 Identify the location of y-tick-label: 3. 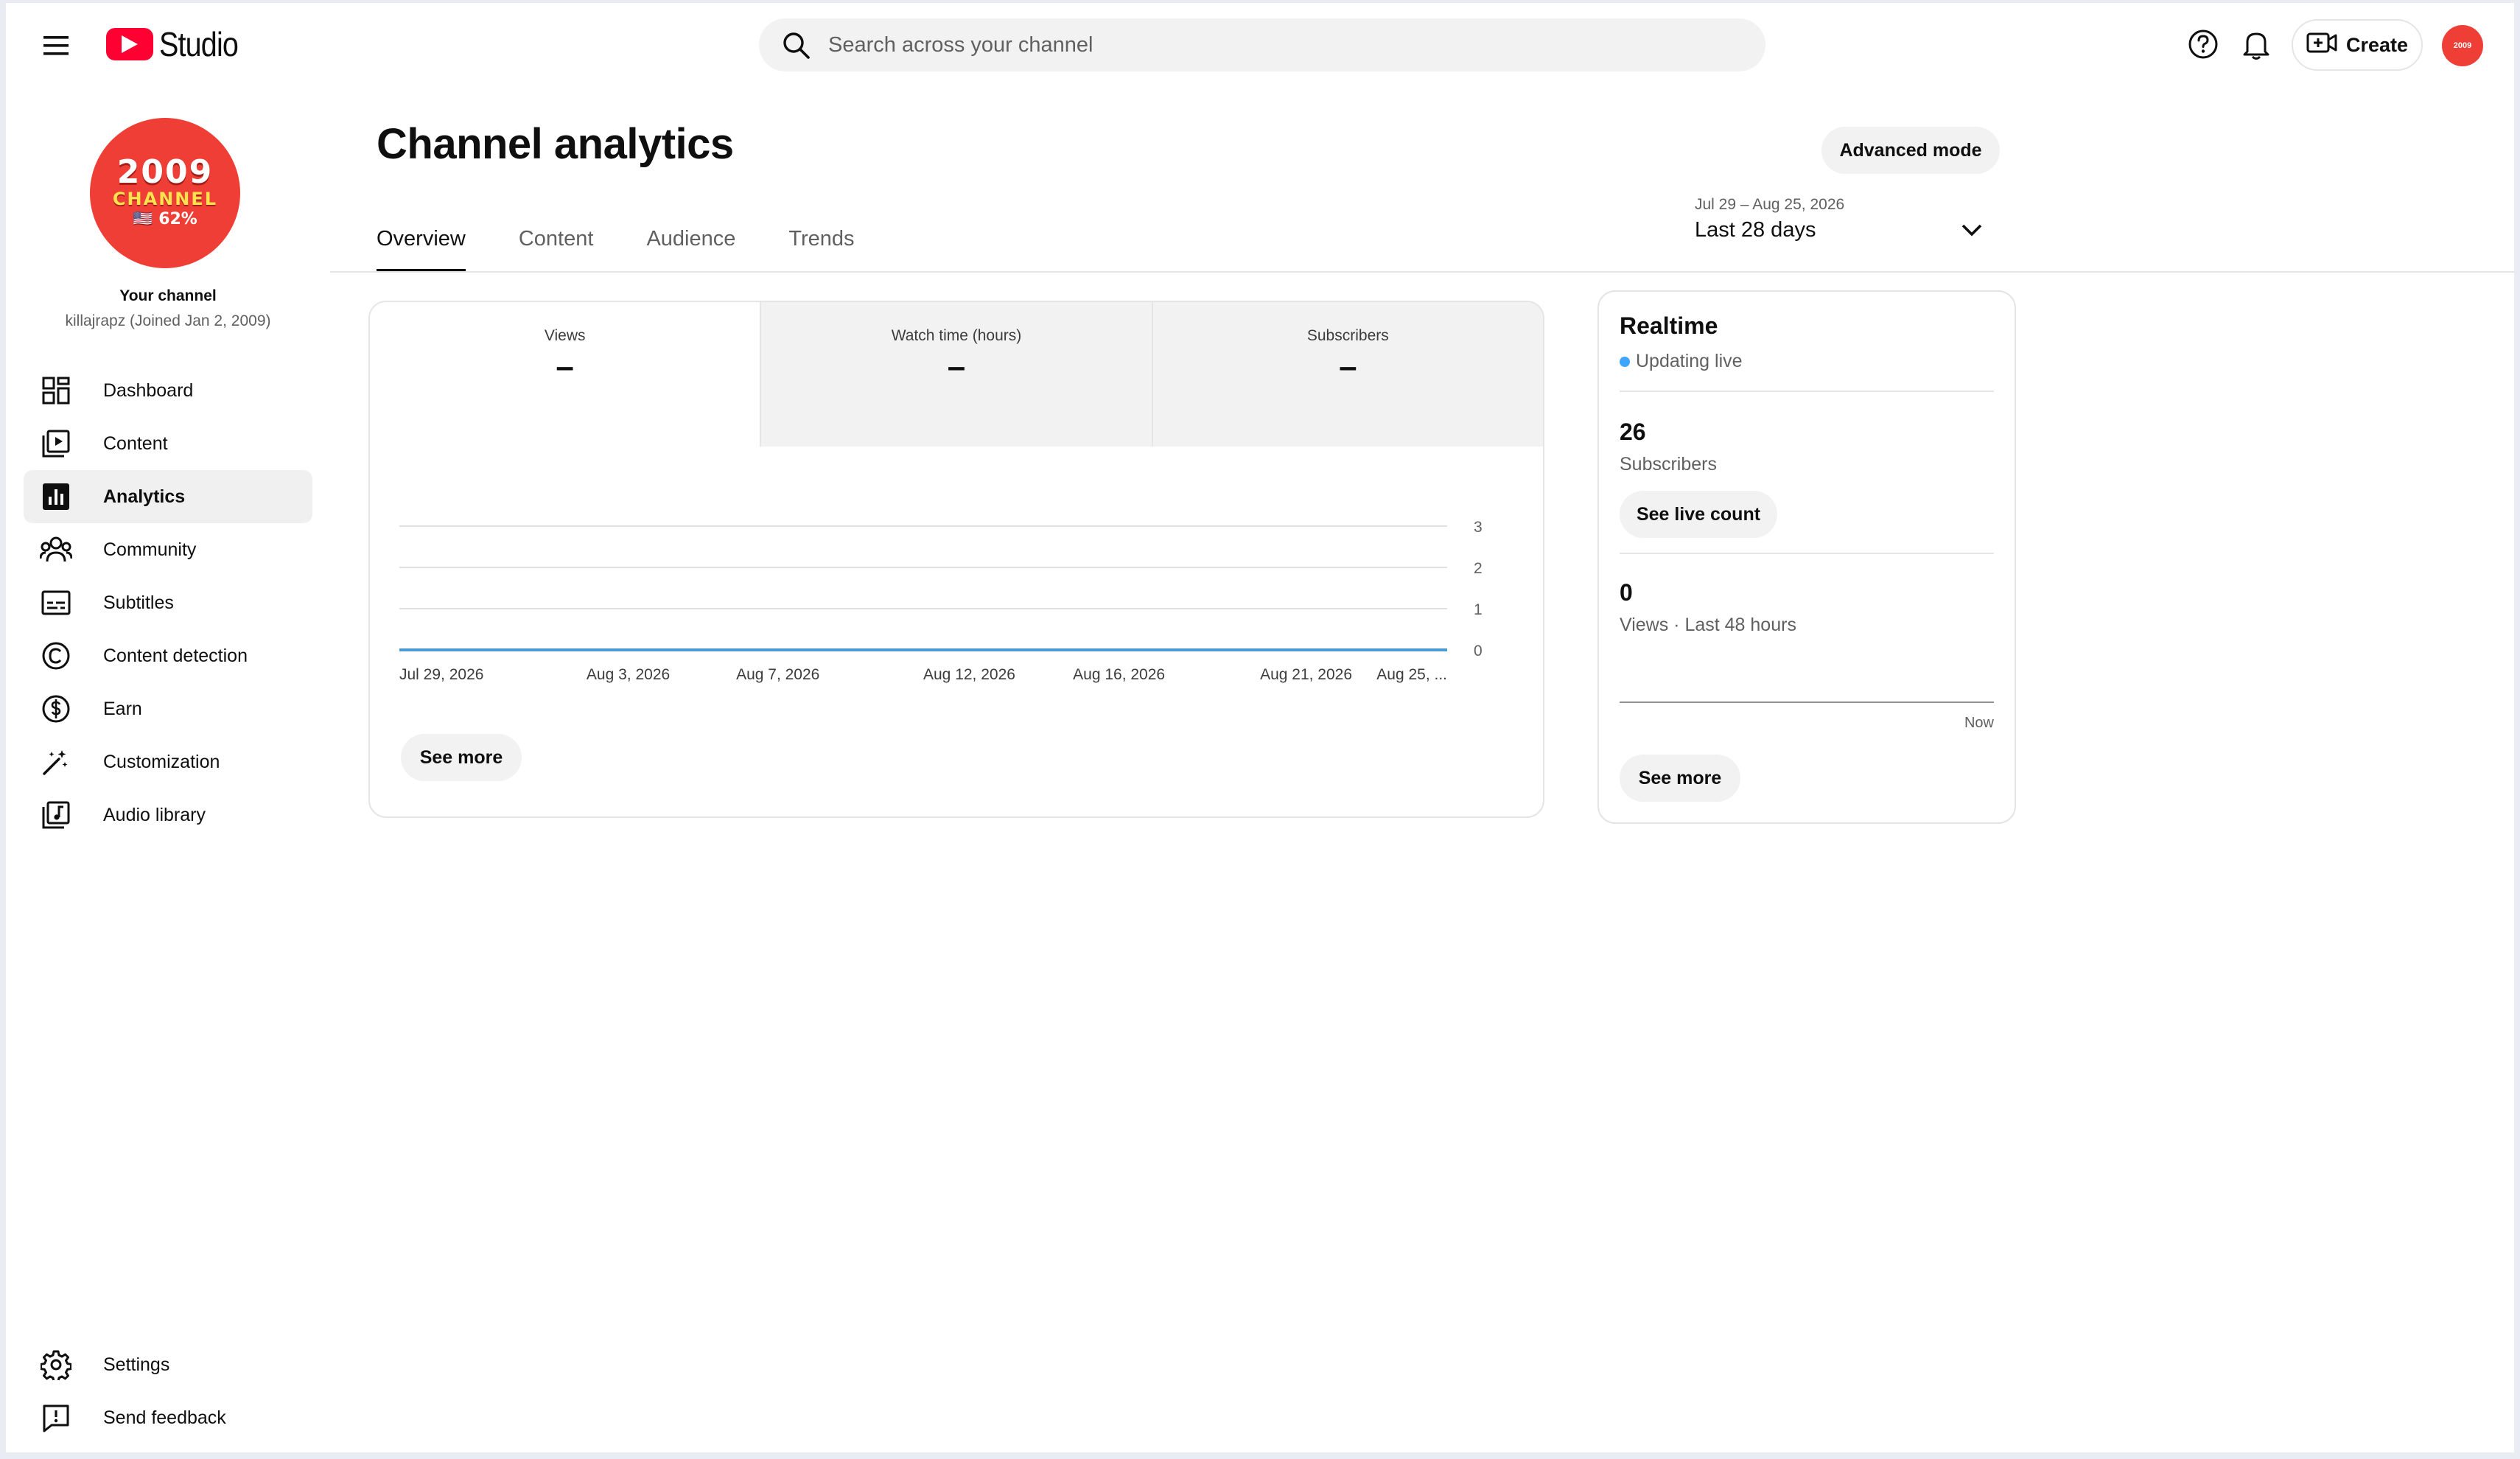
(1478, 527).